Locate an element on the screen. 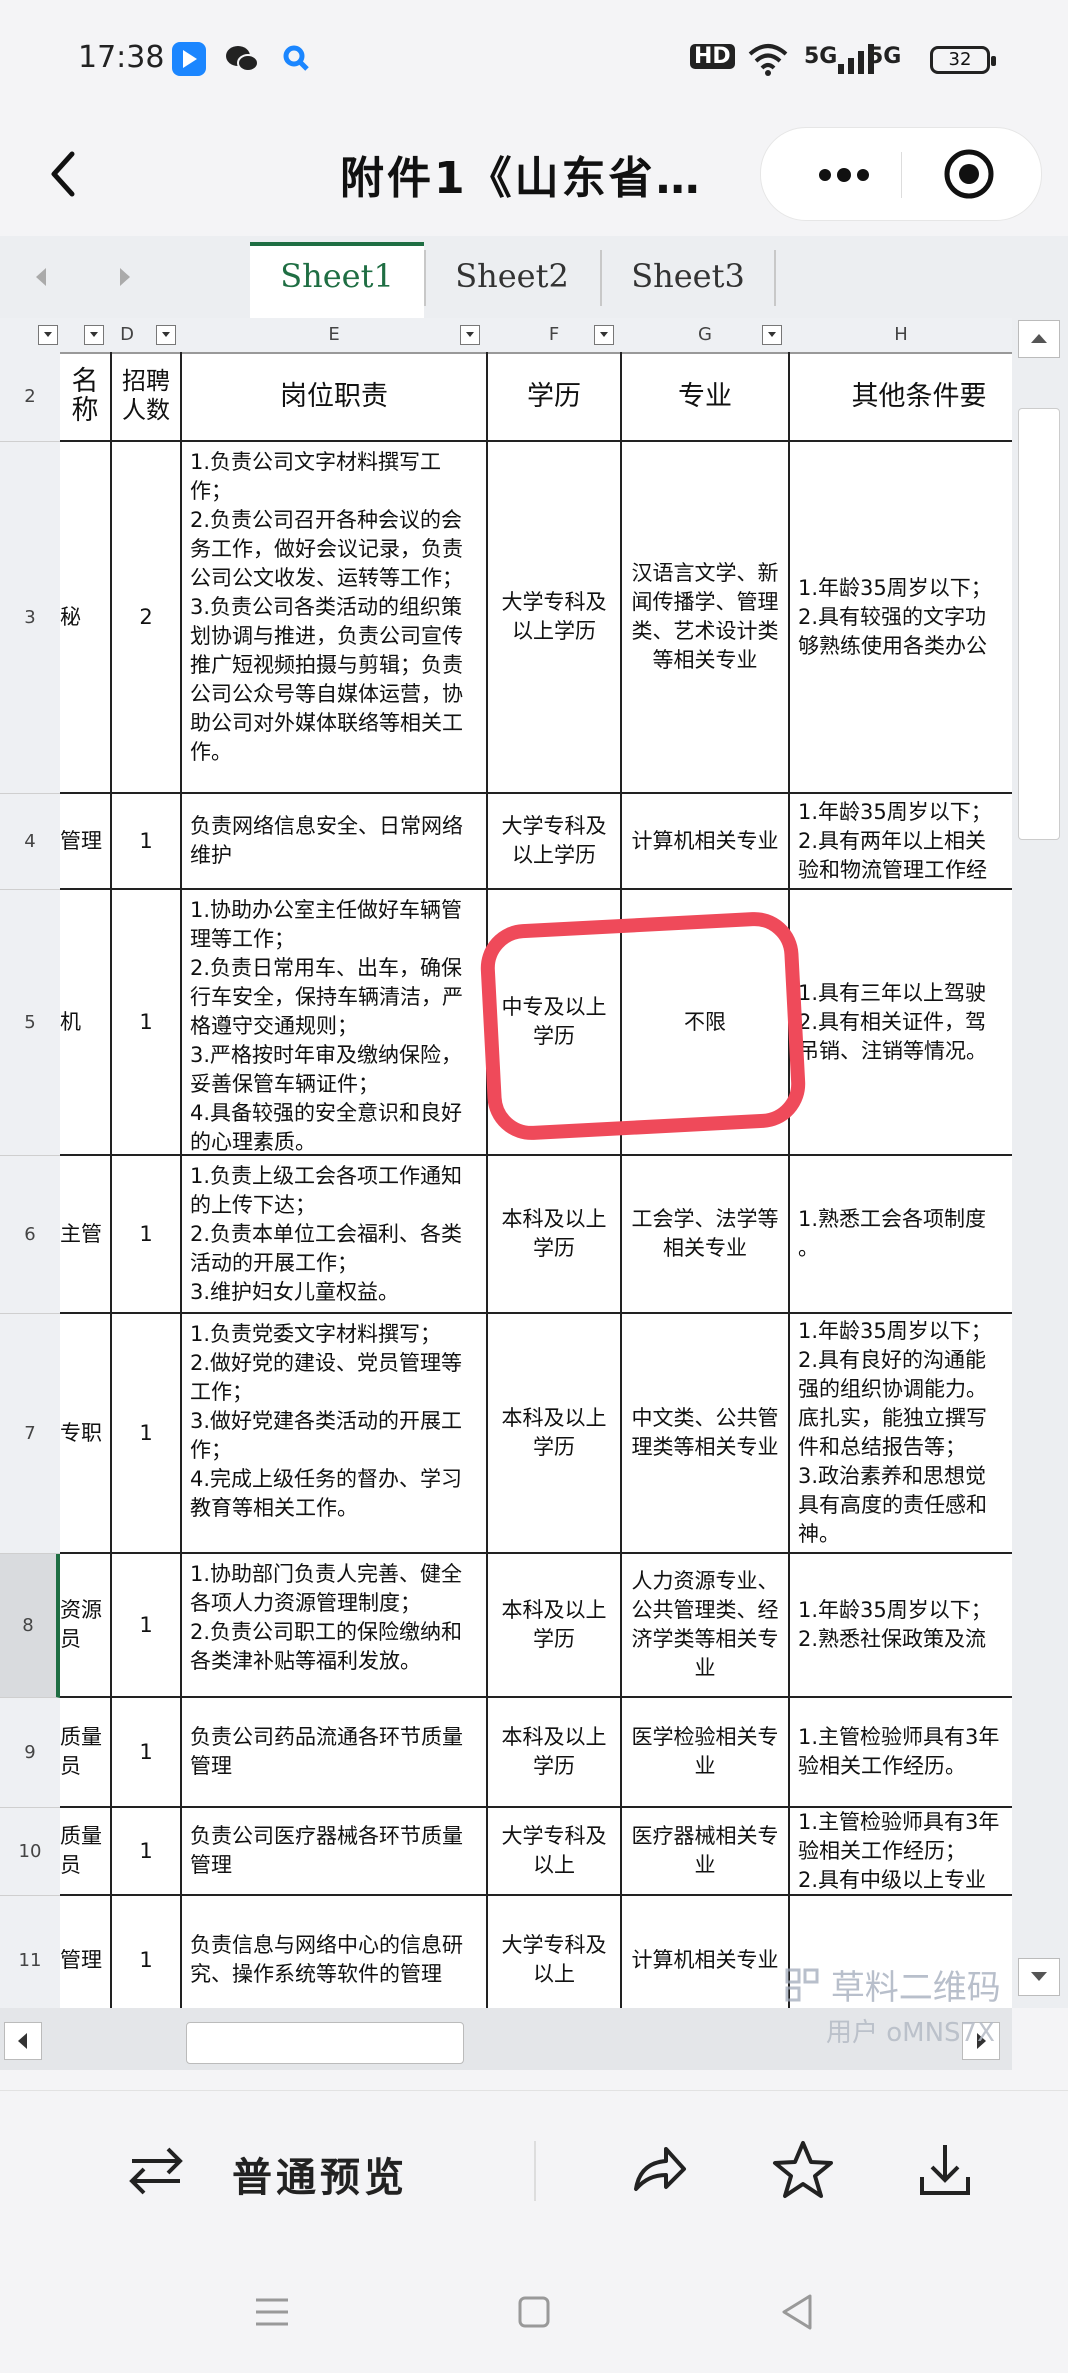 The height and width of the screenshot is (2373, 1068). more-dots-icon is located at coordinates (844, 175).